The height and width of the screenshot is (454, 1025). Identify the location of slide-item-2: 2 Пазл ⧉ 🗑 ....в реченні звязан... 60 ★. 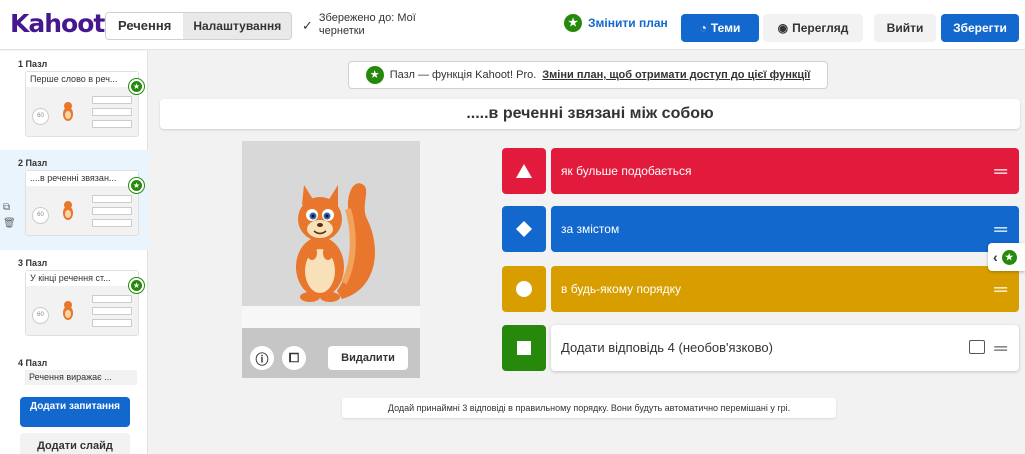
(74, 200).